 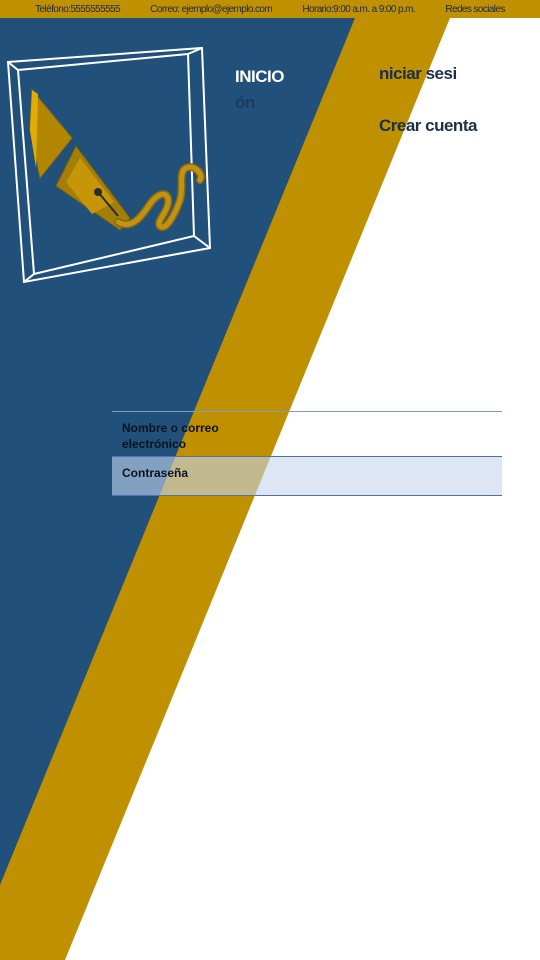 I want to click on nav-login-link: niciar sesi, so click(x=418, y=74).